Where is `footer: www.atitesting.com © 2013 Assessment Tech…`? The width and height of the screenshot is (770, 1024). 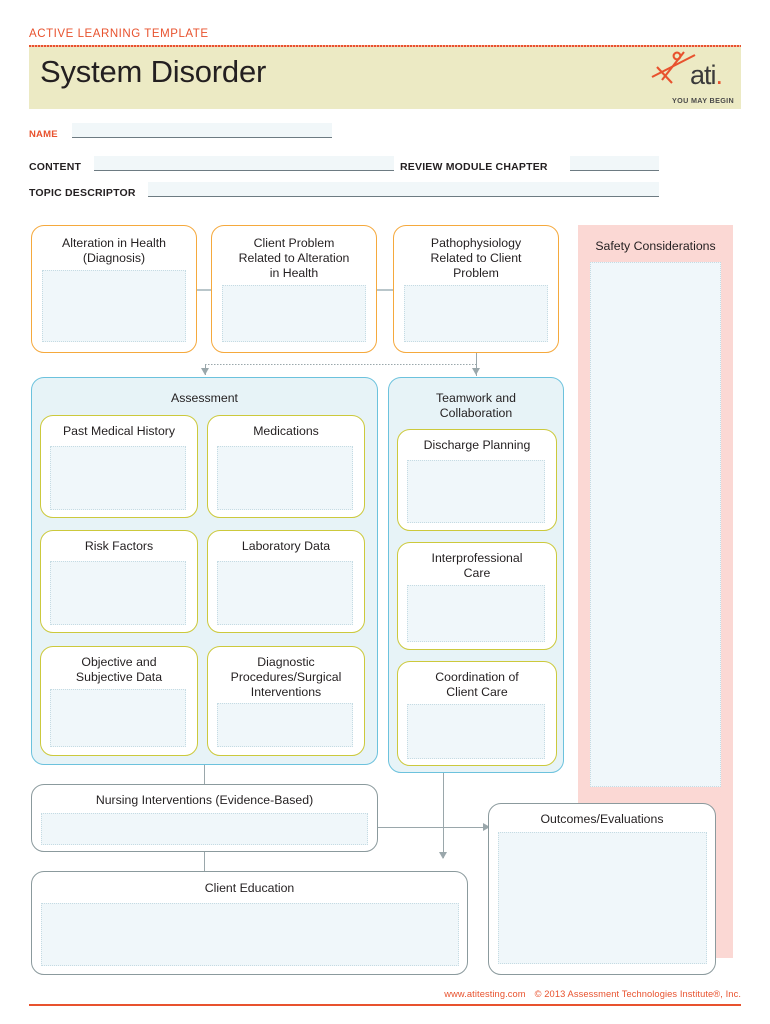
footer: www.atitesting.com © 2013 Assessment Tech… is located at coordinates (592, 994).